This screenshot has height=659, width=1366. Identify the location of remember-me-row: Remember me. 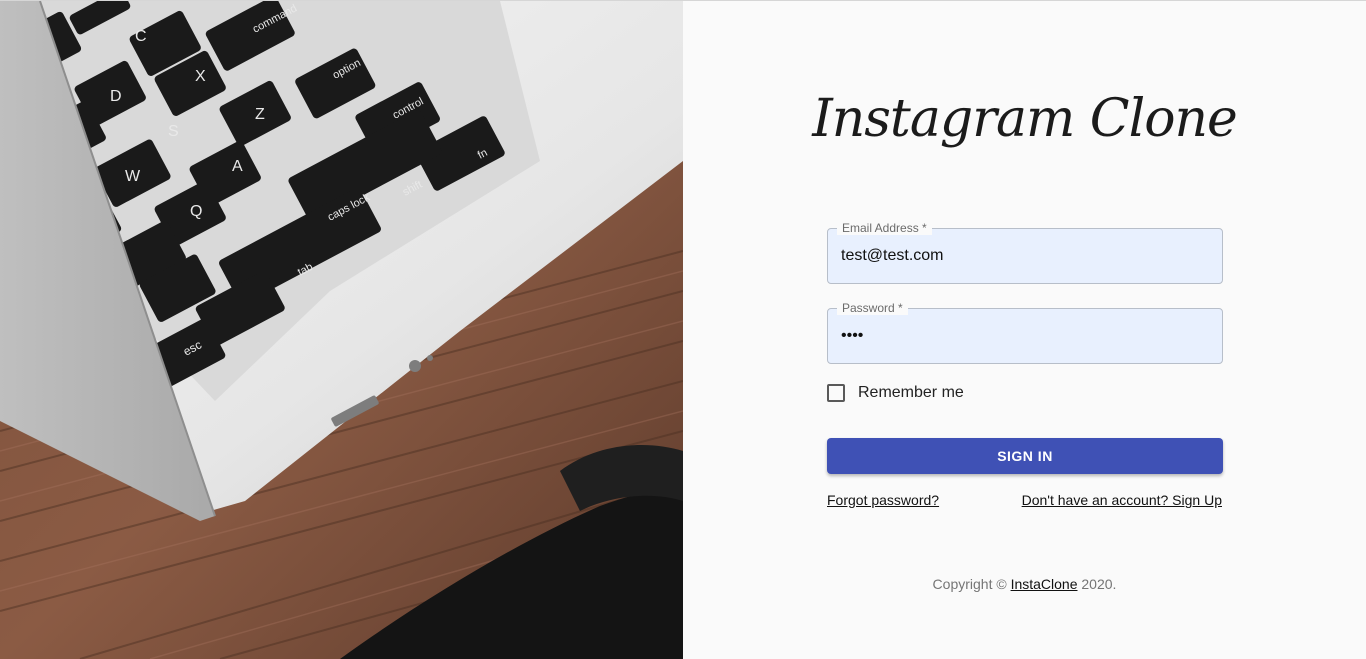
(895, 393).